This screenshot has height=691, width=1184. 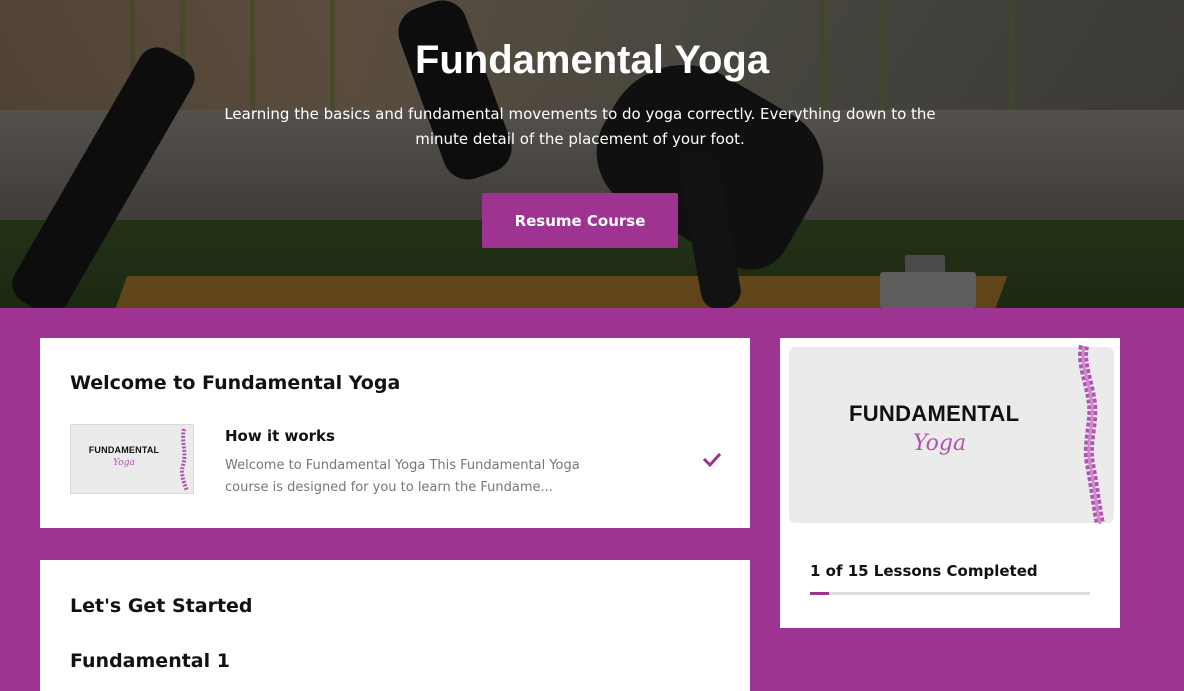 I want to click on progress-bar-fill, so click(x=819, y=593).